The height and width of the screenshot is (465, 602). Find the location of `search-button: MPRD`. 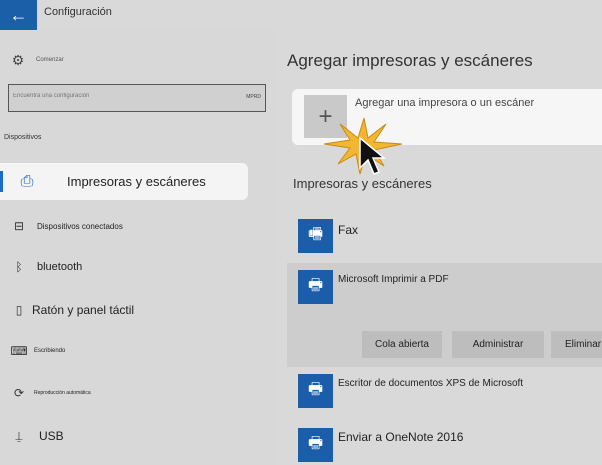

search-button: MPRD is located at coordinates (253, 97).